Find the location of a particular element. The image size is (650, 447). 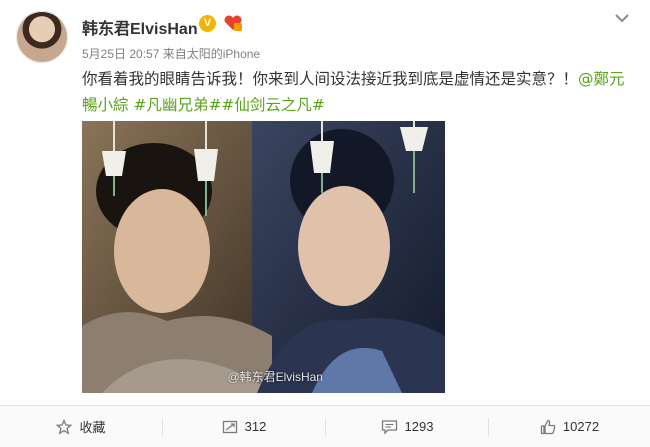

like-button: 10272 is located at coordinates (569, 426).